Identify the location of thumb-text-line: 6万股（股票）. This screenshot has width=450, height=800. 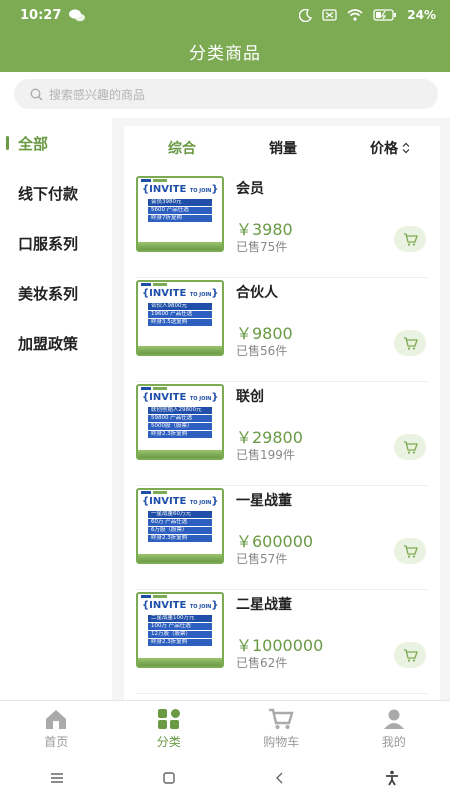
(180, 530).